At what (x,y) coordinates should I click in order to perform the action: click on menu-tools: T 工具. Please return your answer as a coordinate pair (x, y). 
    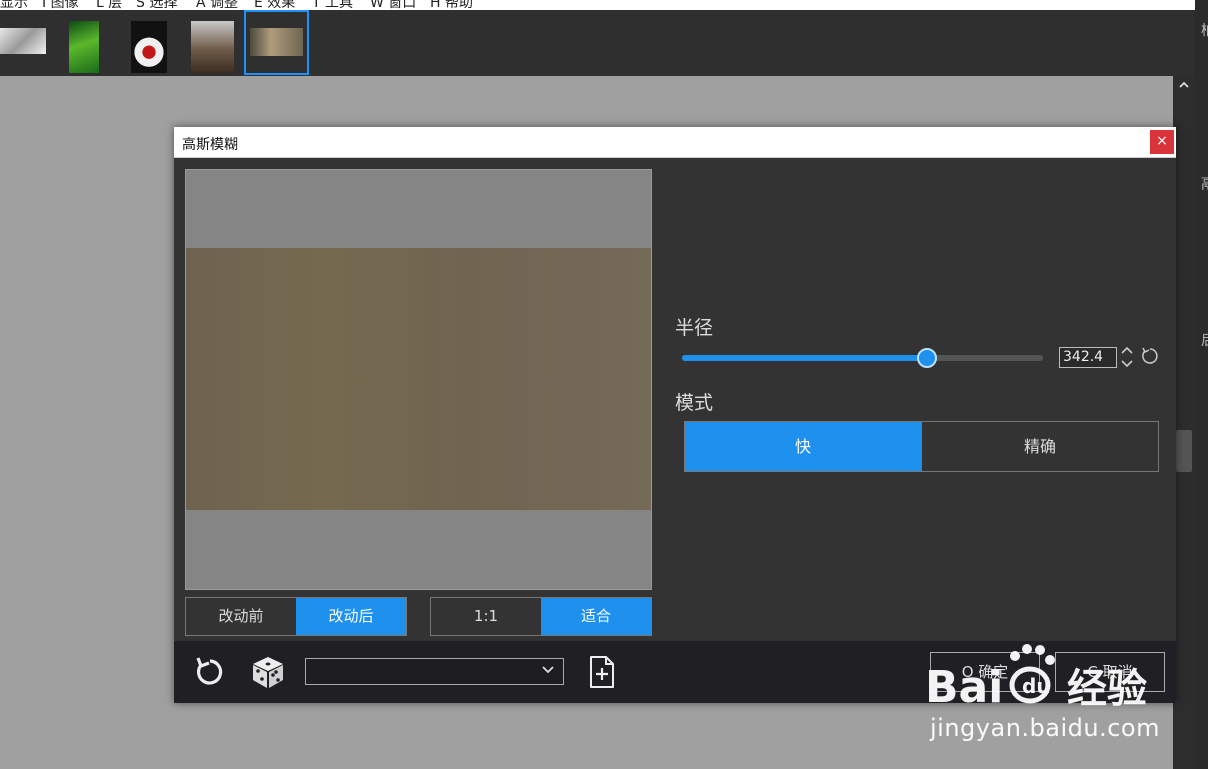
    Looking at the image, I should click on (332, 5).